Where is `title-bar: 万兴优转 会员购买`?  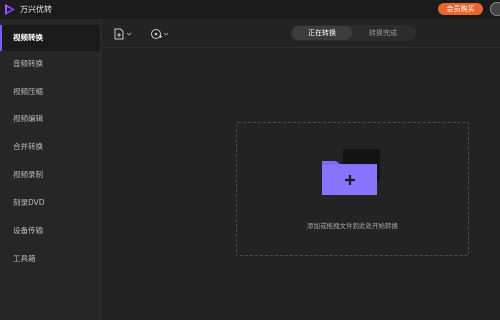 title-bar: 万兴优转 会员购买 is located at coordinates (250, 9).